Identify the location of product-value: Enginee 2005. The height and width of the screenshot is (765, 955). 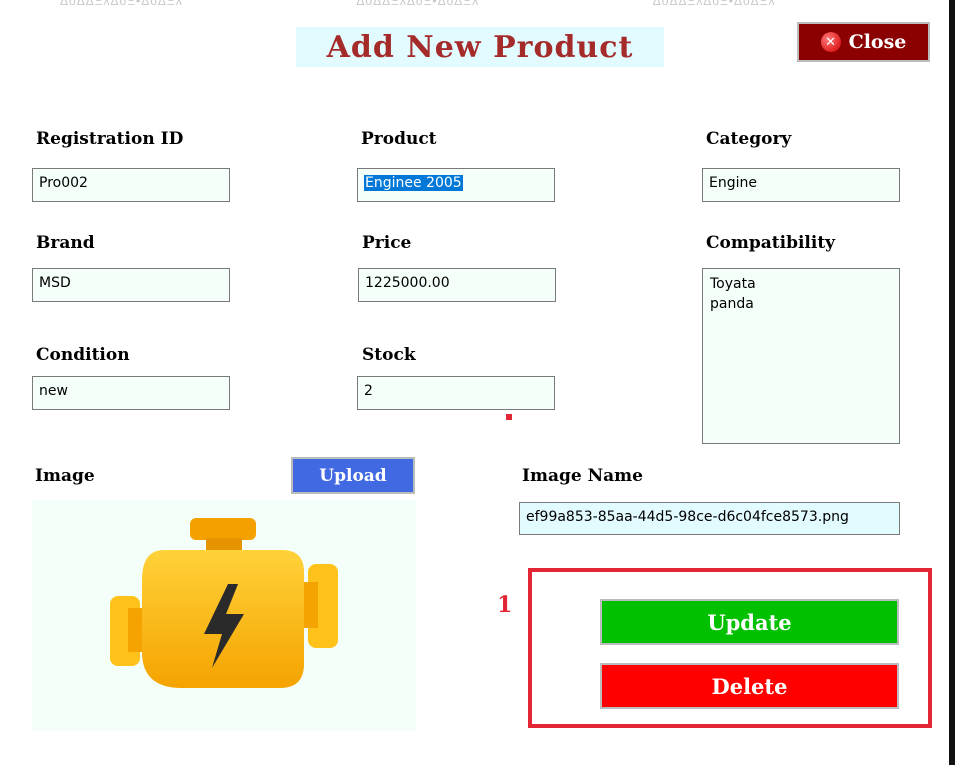
(413, 183).